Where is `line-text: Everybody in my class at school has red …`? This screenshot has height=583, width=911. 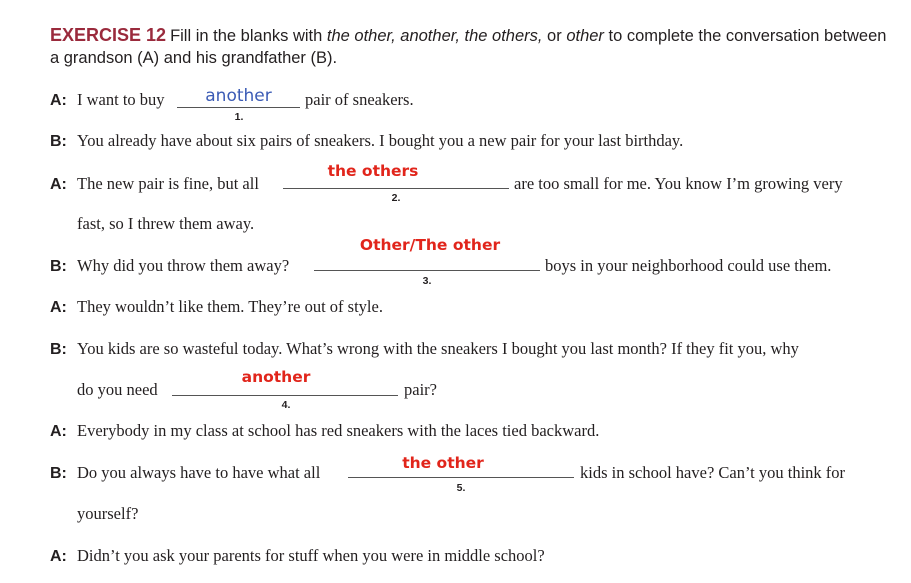 line-text: Everybody in my class at school has red … is located at coordinates (338, 430).